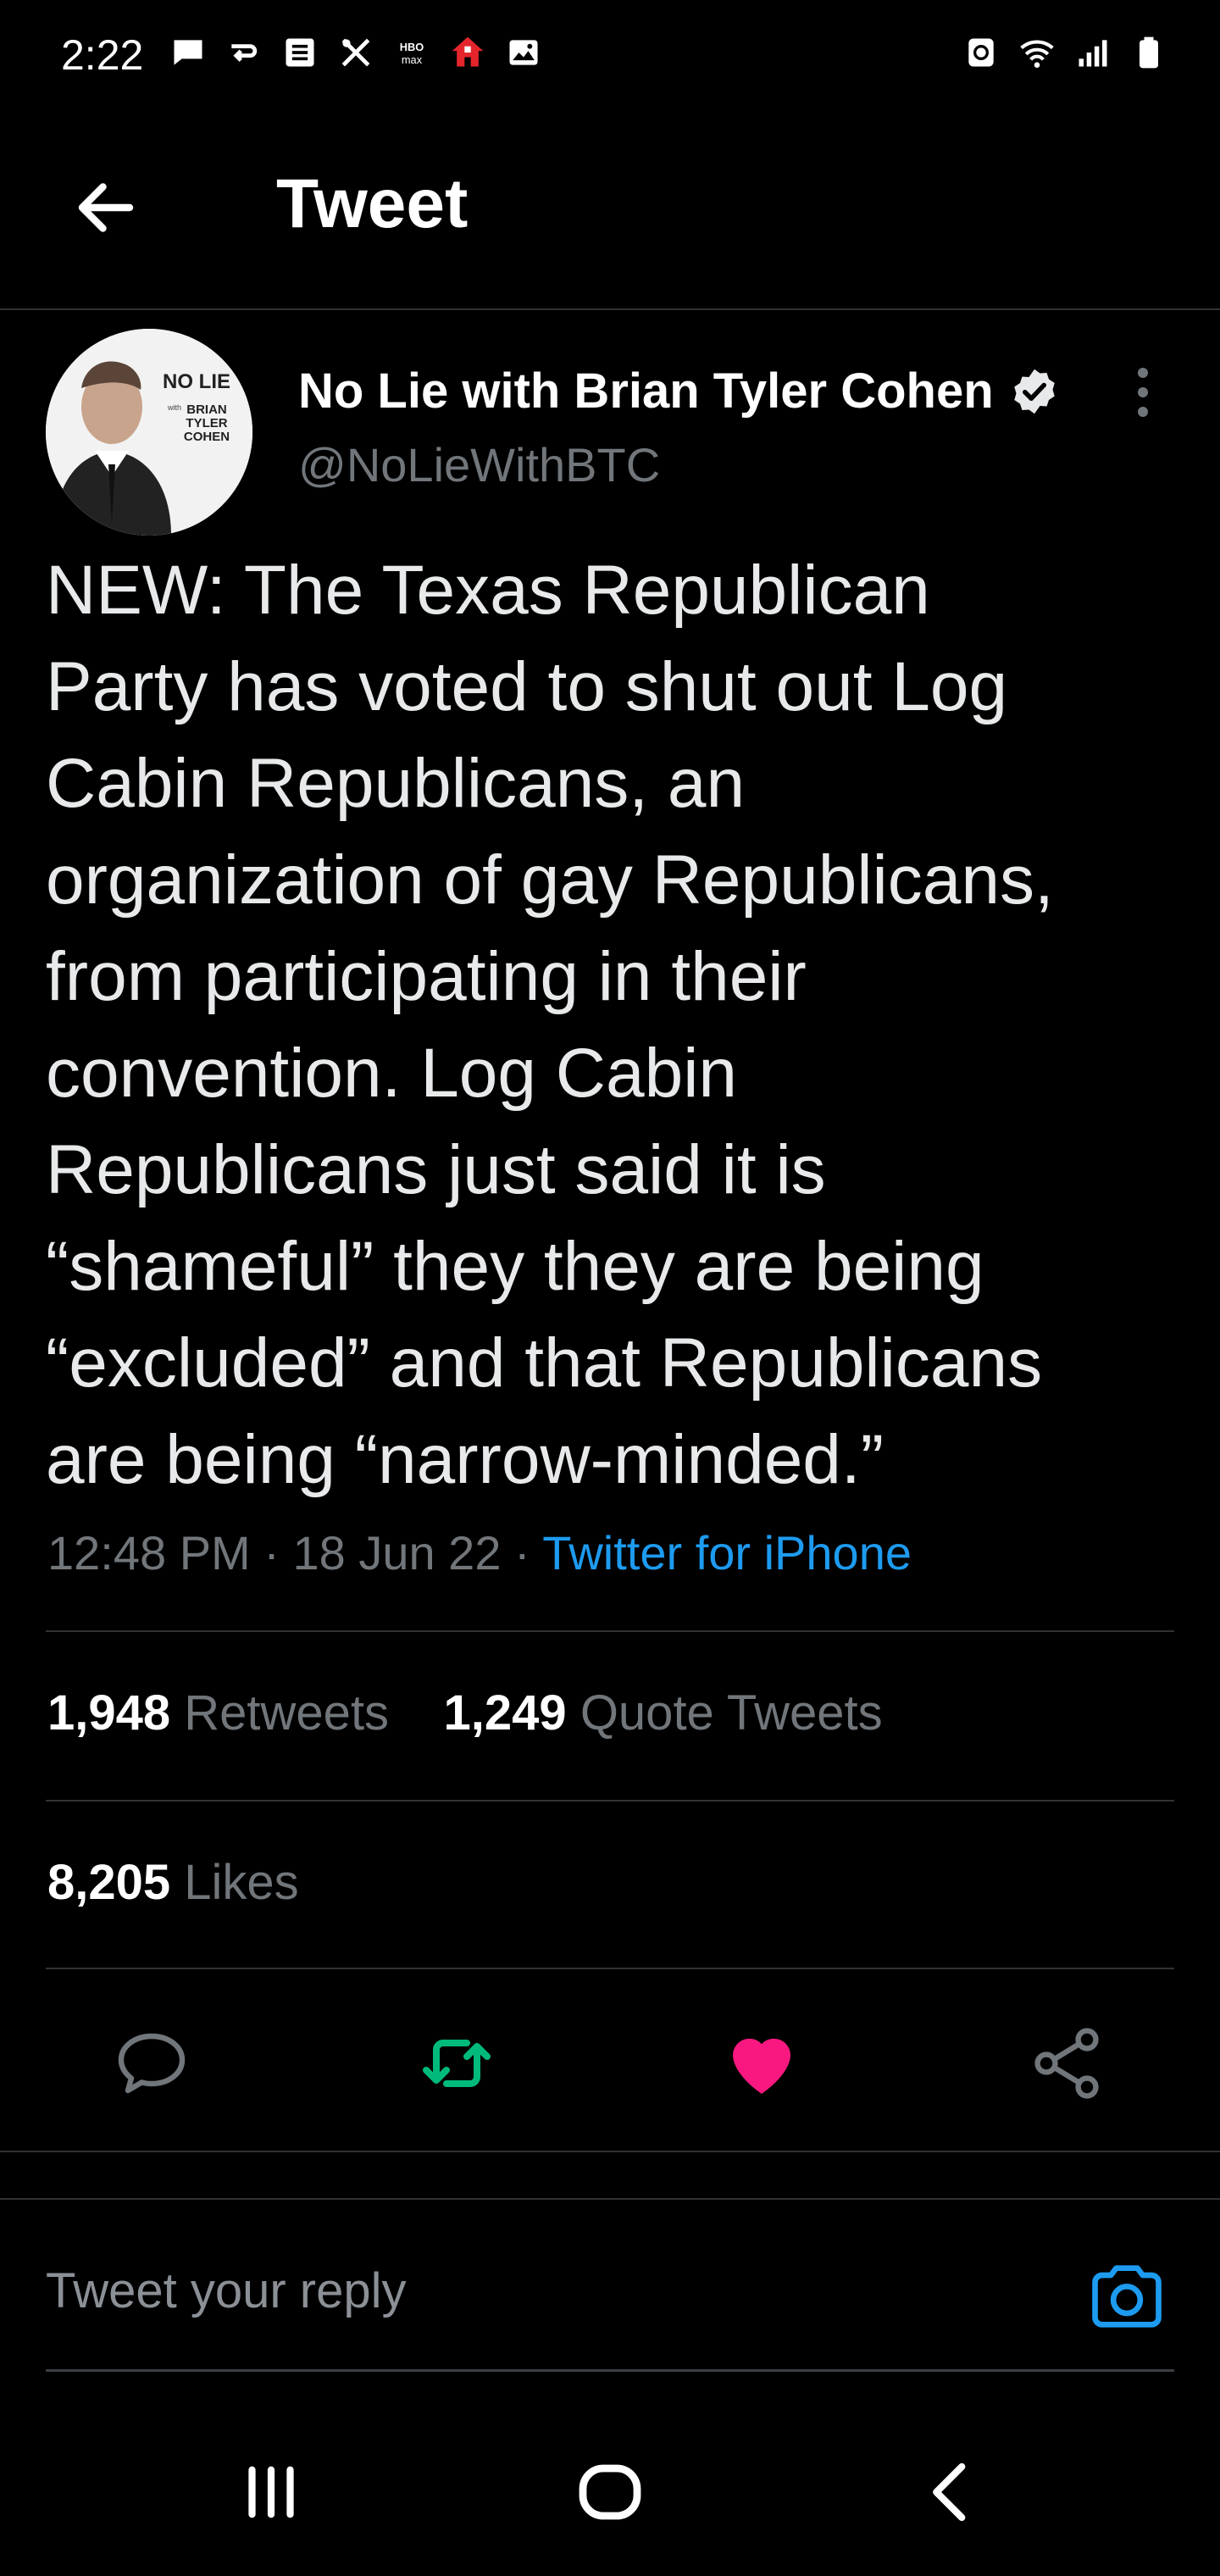 Image resolution: width=1220 pixels, height=2576 pixels. I want to click on signal-icon, so click(1093, 52).